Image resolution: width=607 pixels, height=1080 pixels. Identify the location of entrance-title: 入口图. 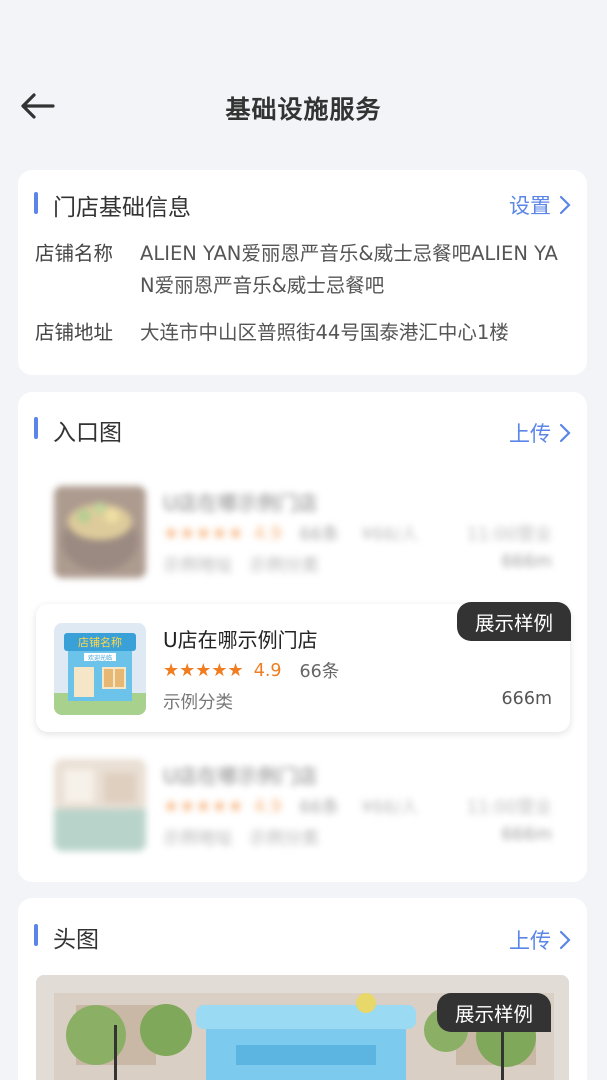
(87, 433).